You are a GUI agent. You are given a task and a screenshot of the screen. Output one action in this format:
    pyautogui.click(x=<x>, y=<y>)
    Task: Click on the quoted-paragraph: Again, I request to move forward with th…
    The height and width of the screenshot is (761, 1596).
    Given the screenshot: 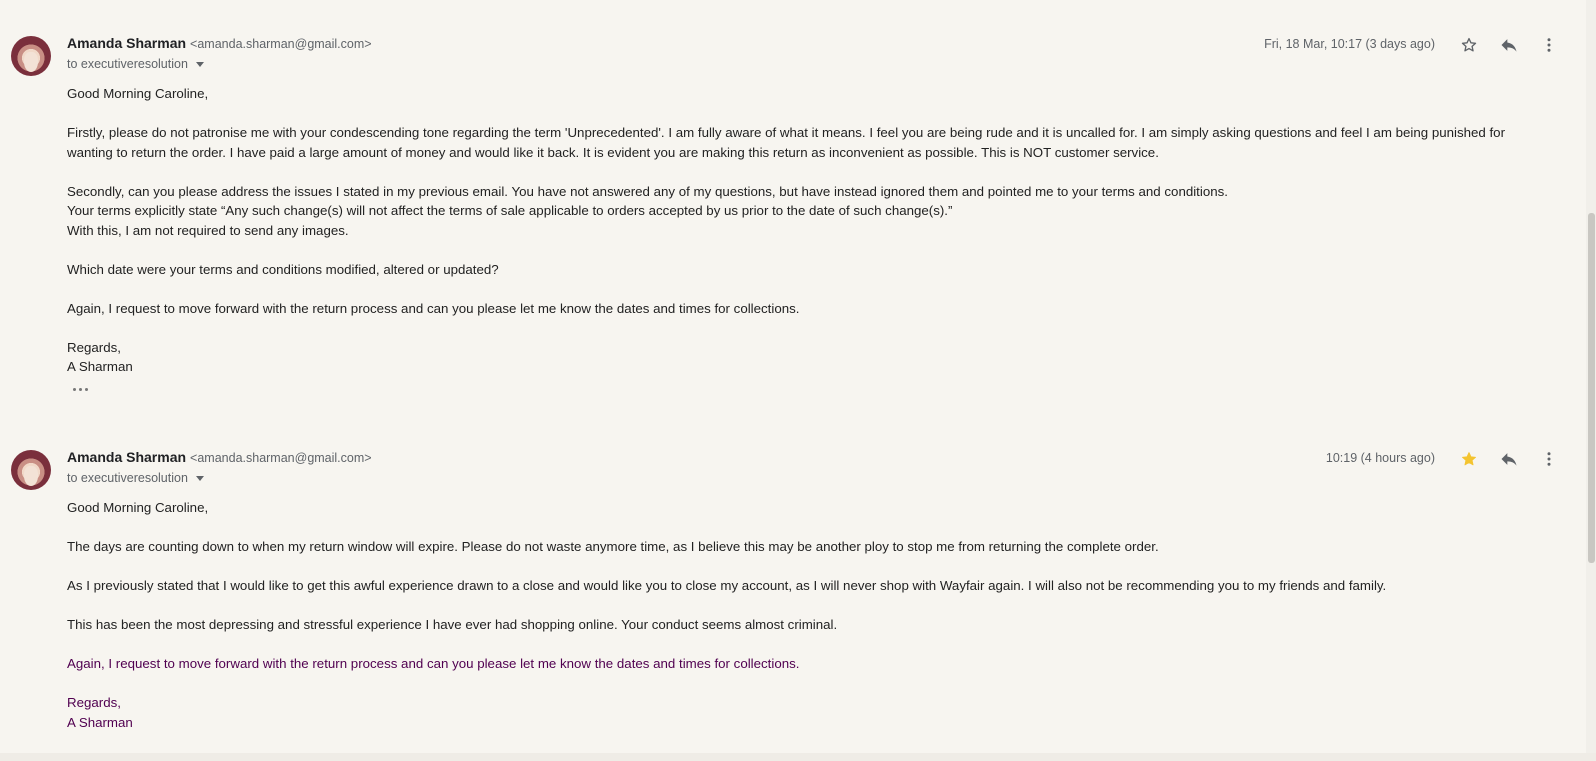 What is the action you would take?
    pyautogui.click(x=433, y=663)
    